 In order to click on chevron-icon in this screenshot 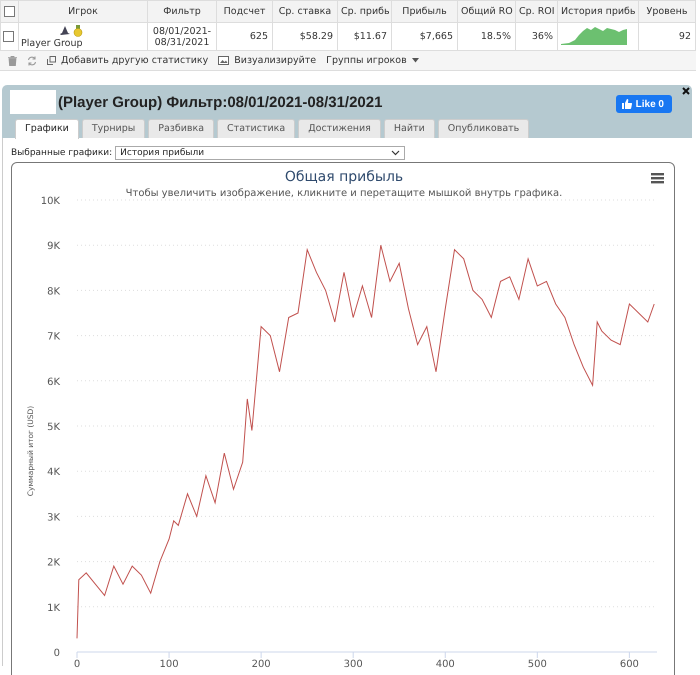, I will do `click(395, 153)`.